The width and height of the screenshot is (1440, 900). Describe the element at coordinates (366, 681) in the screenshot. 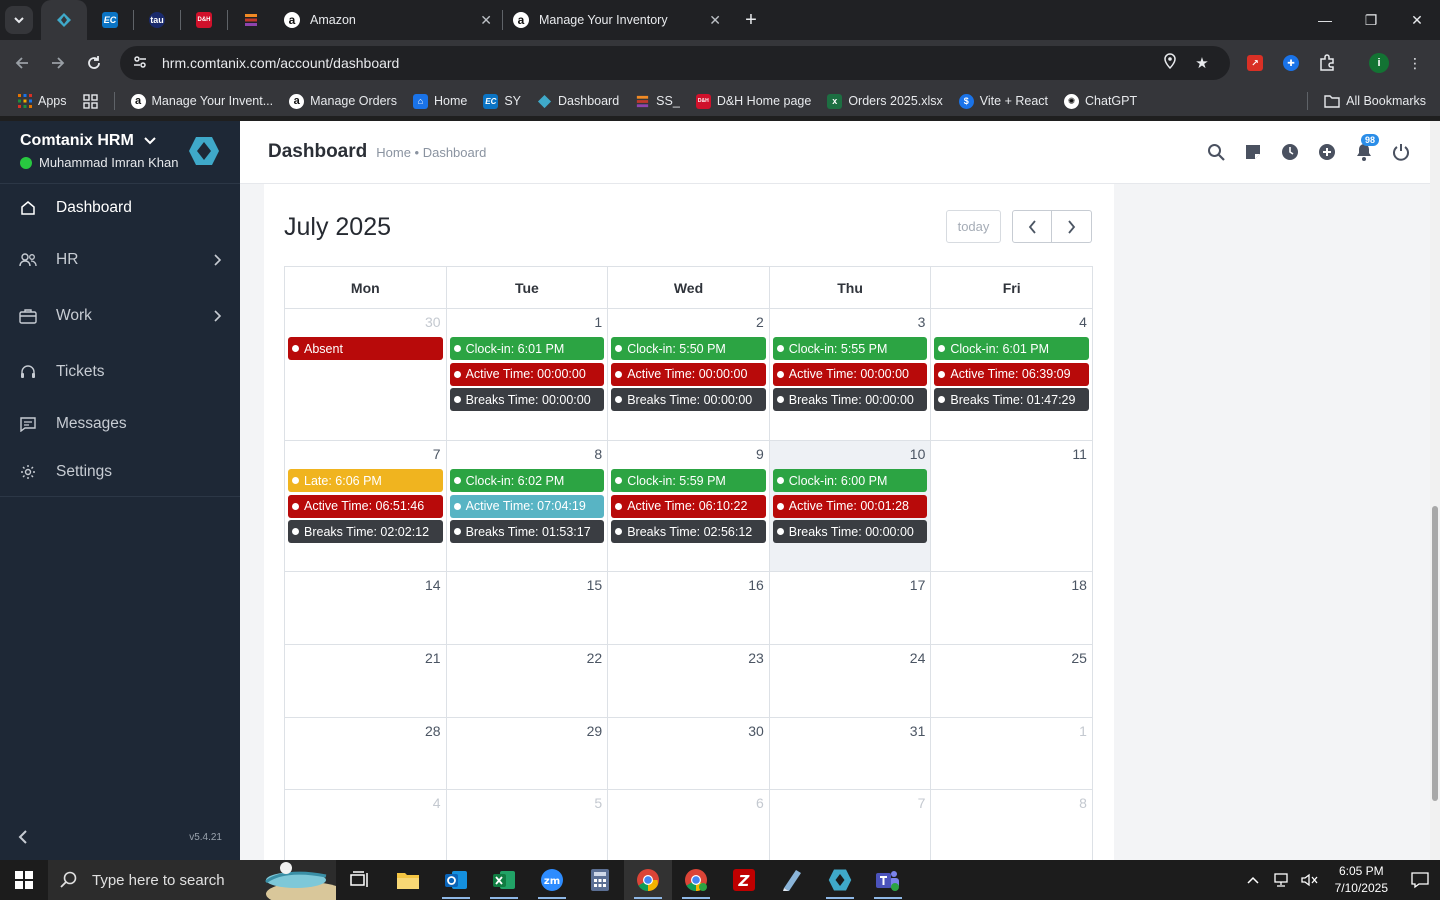

I see `calendar-day-cell: 21` at that location.